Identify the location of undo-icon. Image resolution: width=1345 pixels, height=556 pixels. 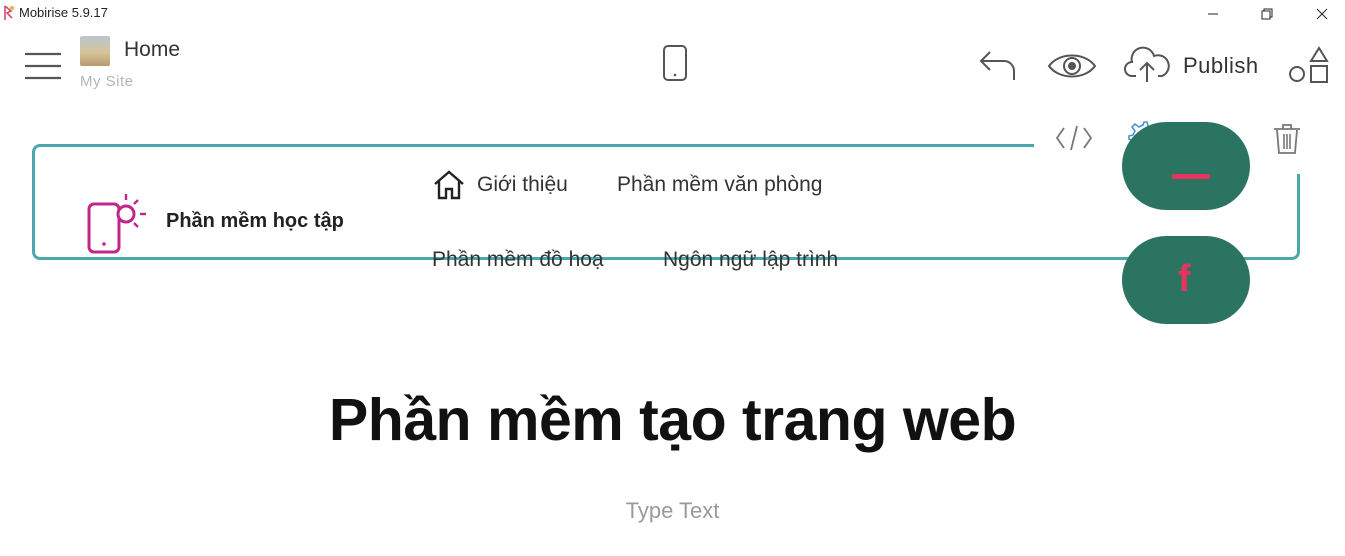
(998, 65).